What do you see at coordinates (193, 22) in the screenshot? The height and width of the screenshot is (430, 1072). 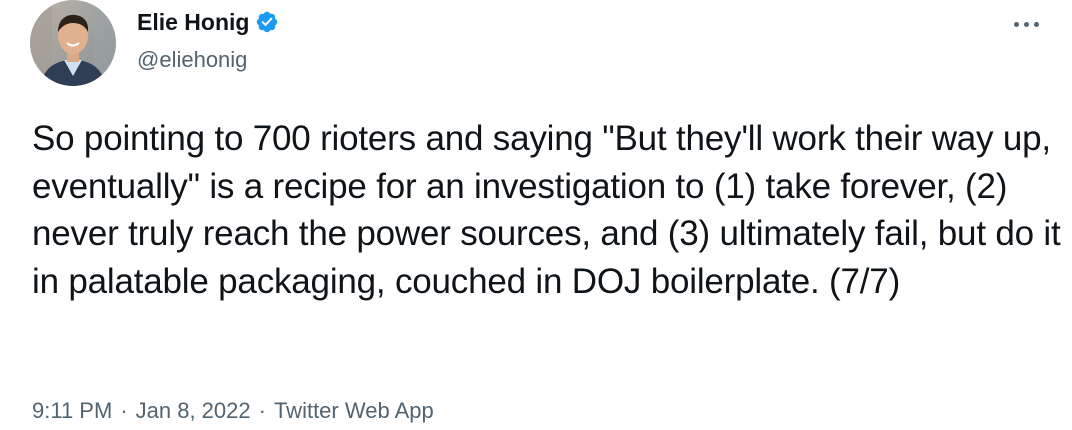 I see `author-display-name: Elie Honig` at bounding box center [193, 22].